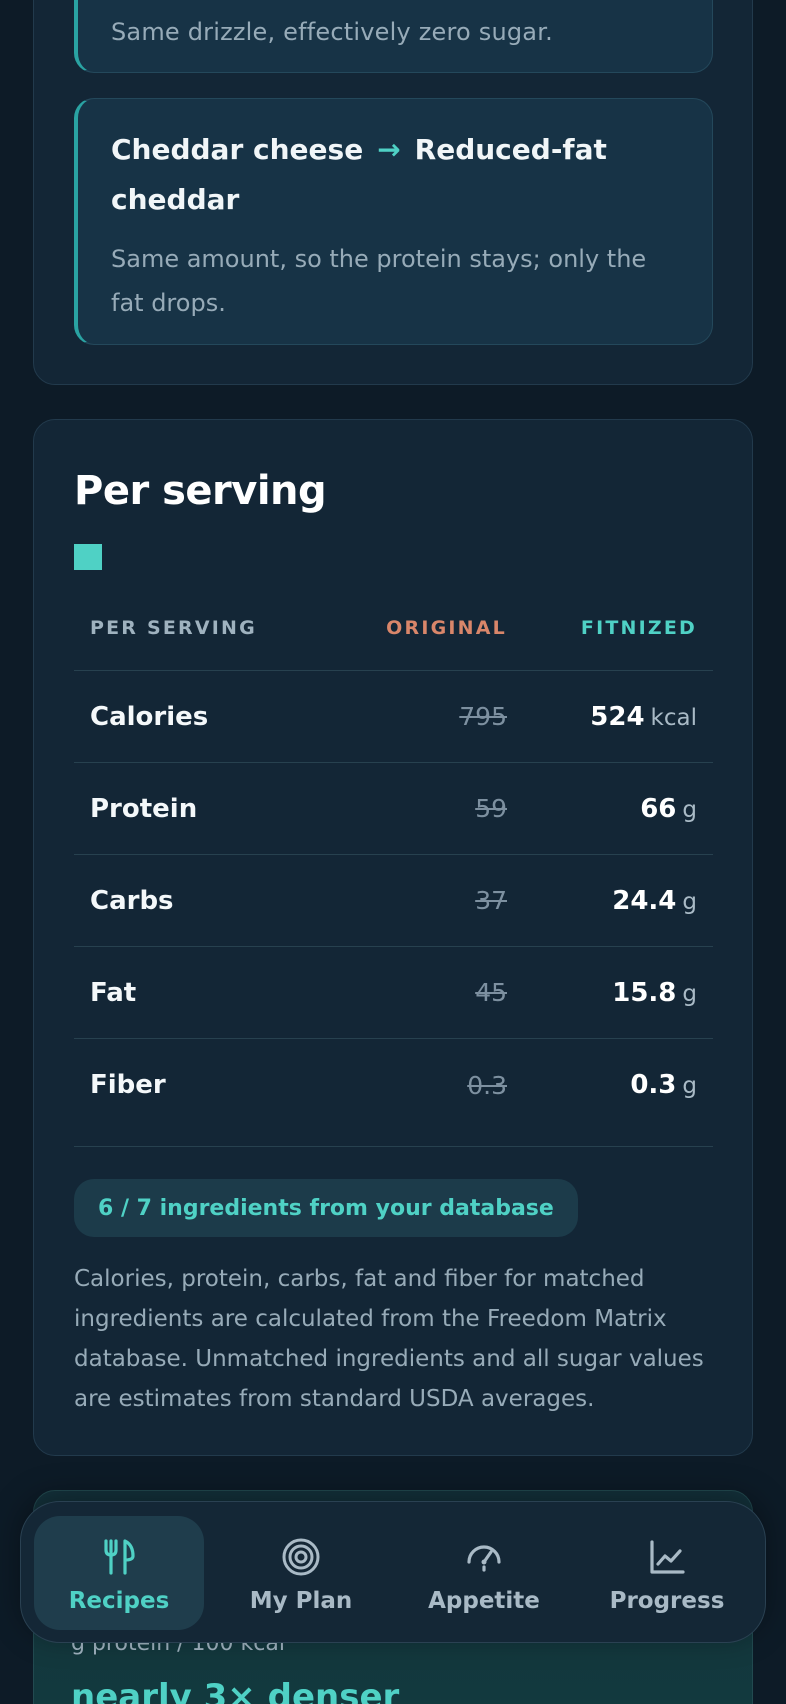 The width and height of the screenshot is (786, 1704). What do you see at coordinates (200, 491) in the screenshot?
I see `section-title: Per serving` at bounding box center [200, 491].